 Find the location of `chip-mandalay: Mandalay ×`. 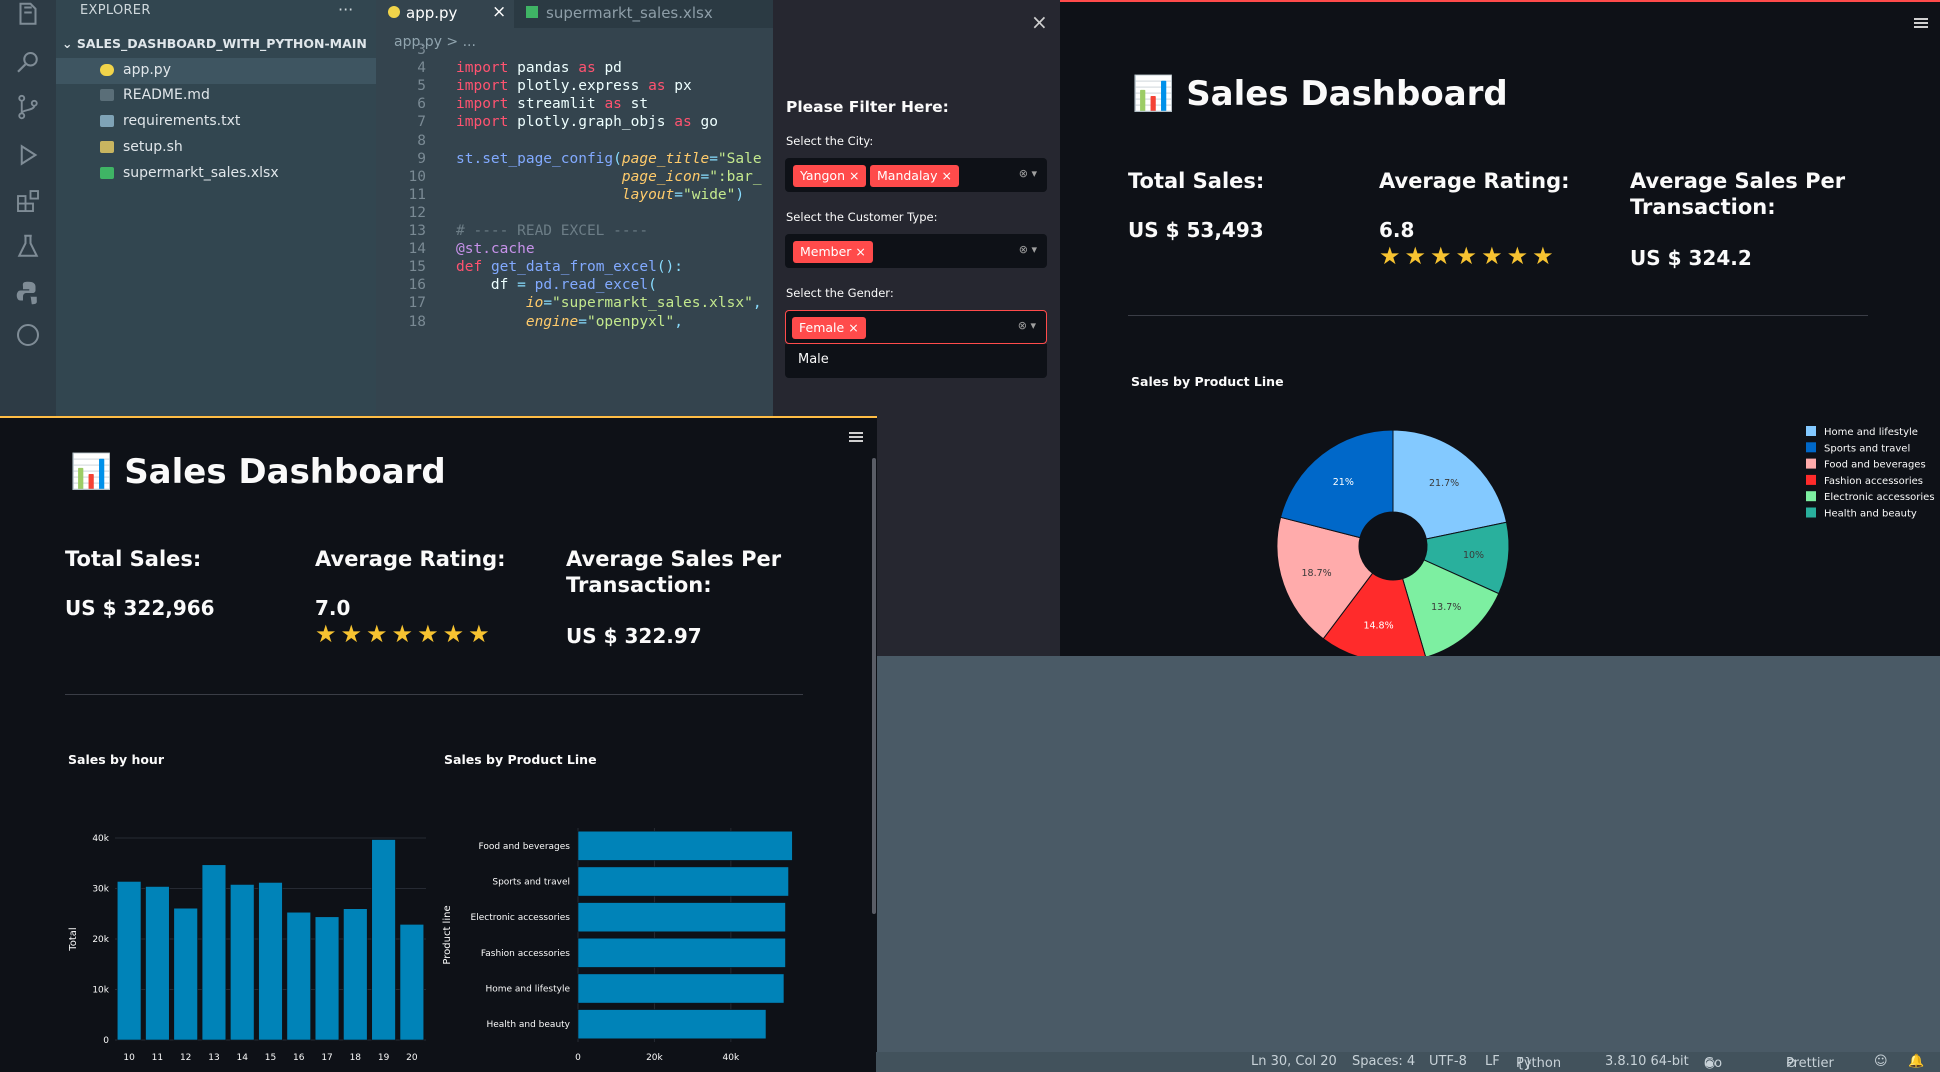

chip-mandalay: Mandalay × is located at coordinates (914, 176).